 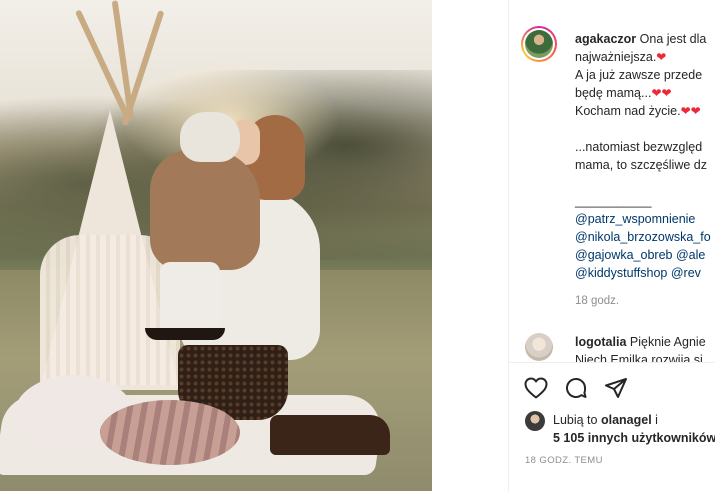 What do you see at coordinates (605, 39) in the screenshot?
I see `author-username: agakaczor` at bounding box center [605, 39].